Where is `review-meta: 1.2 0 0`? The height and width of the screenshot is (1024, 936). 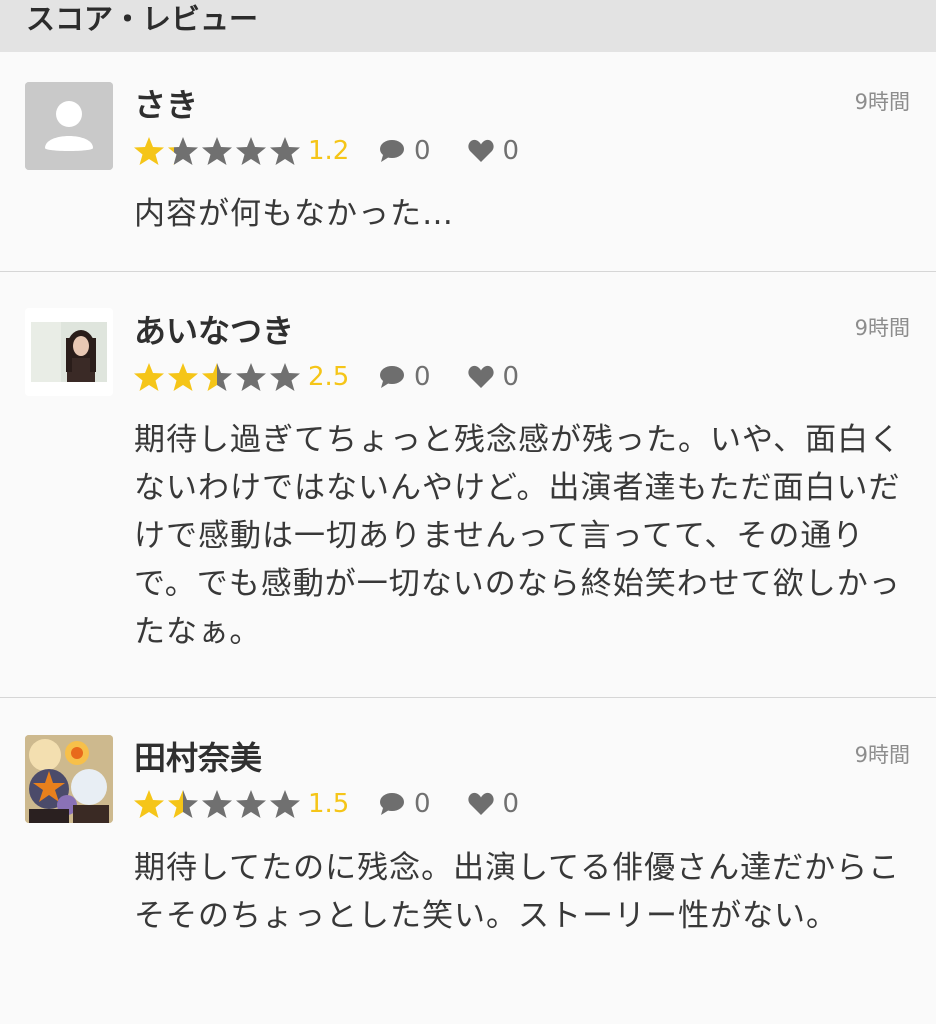 review-meta: 1.2 0 0 is located at coordinates (325, 151).